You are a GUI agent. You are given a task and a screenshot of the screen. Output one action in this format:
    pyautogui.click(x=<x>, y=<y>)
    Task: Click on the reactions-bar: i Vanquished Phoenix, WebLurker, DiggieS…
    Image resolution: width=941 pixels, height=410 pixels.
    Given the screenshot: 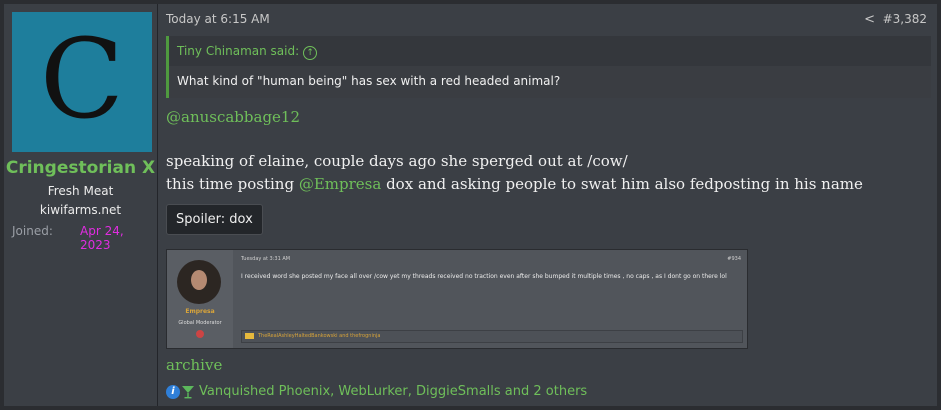 What is the action you would take?
    pyautogui.click(x=376, y=391)
    